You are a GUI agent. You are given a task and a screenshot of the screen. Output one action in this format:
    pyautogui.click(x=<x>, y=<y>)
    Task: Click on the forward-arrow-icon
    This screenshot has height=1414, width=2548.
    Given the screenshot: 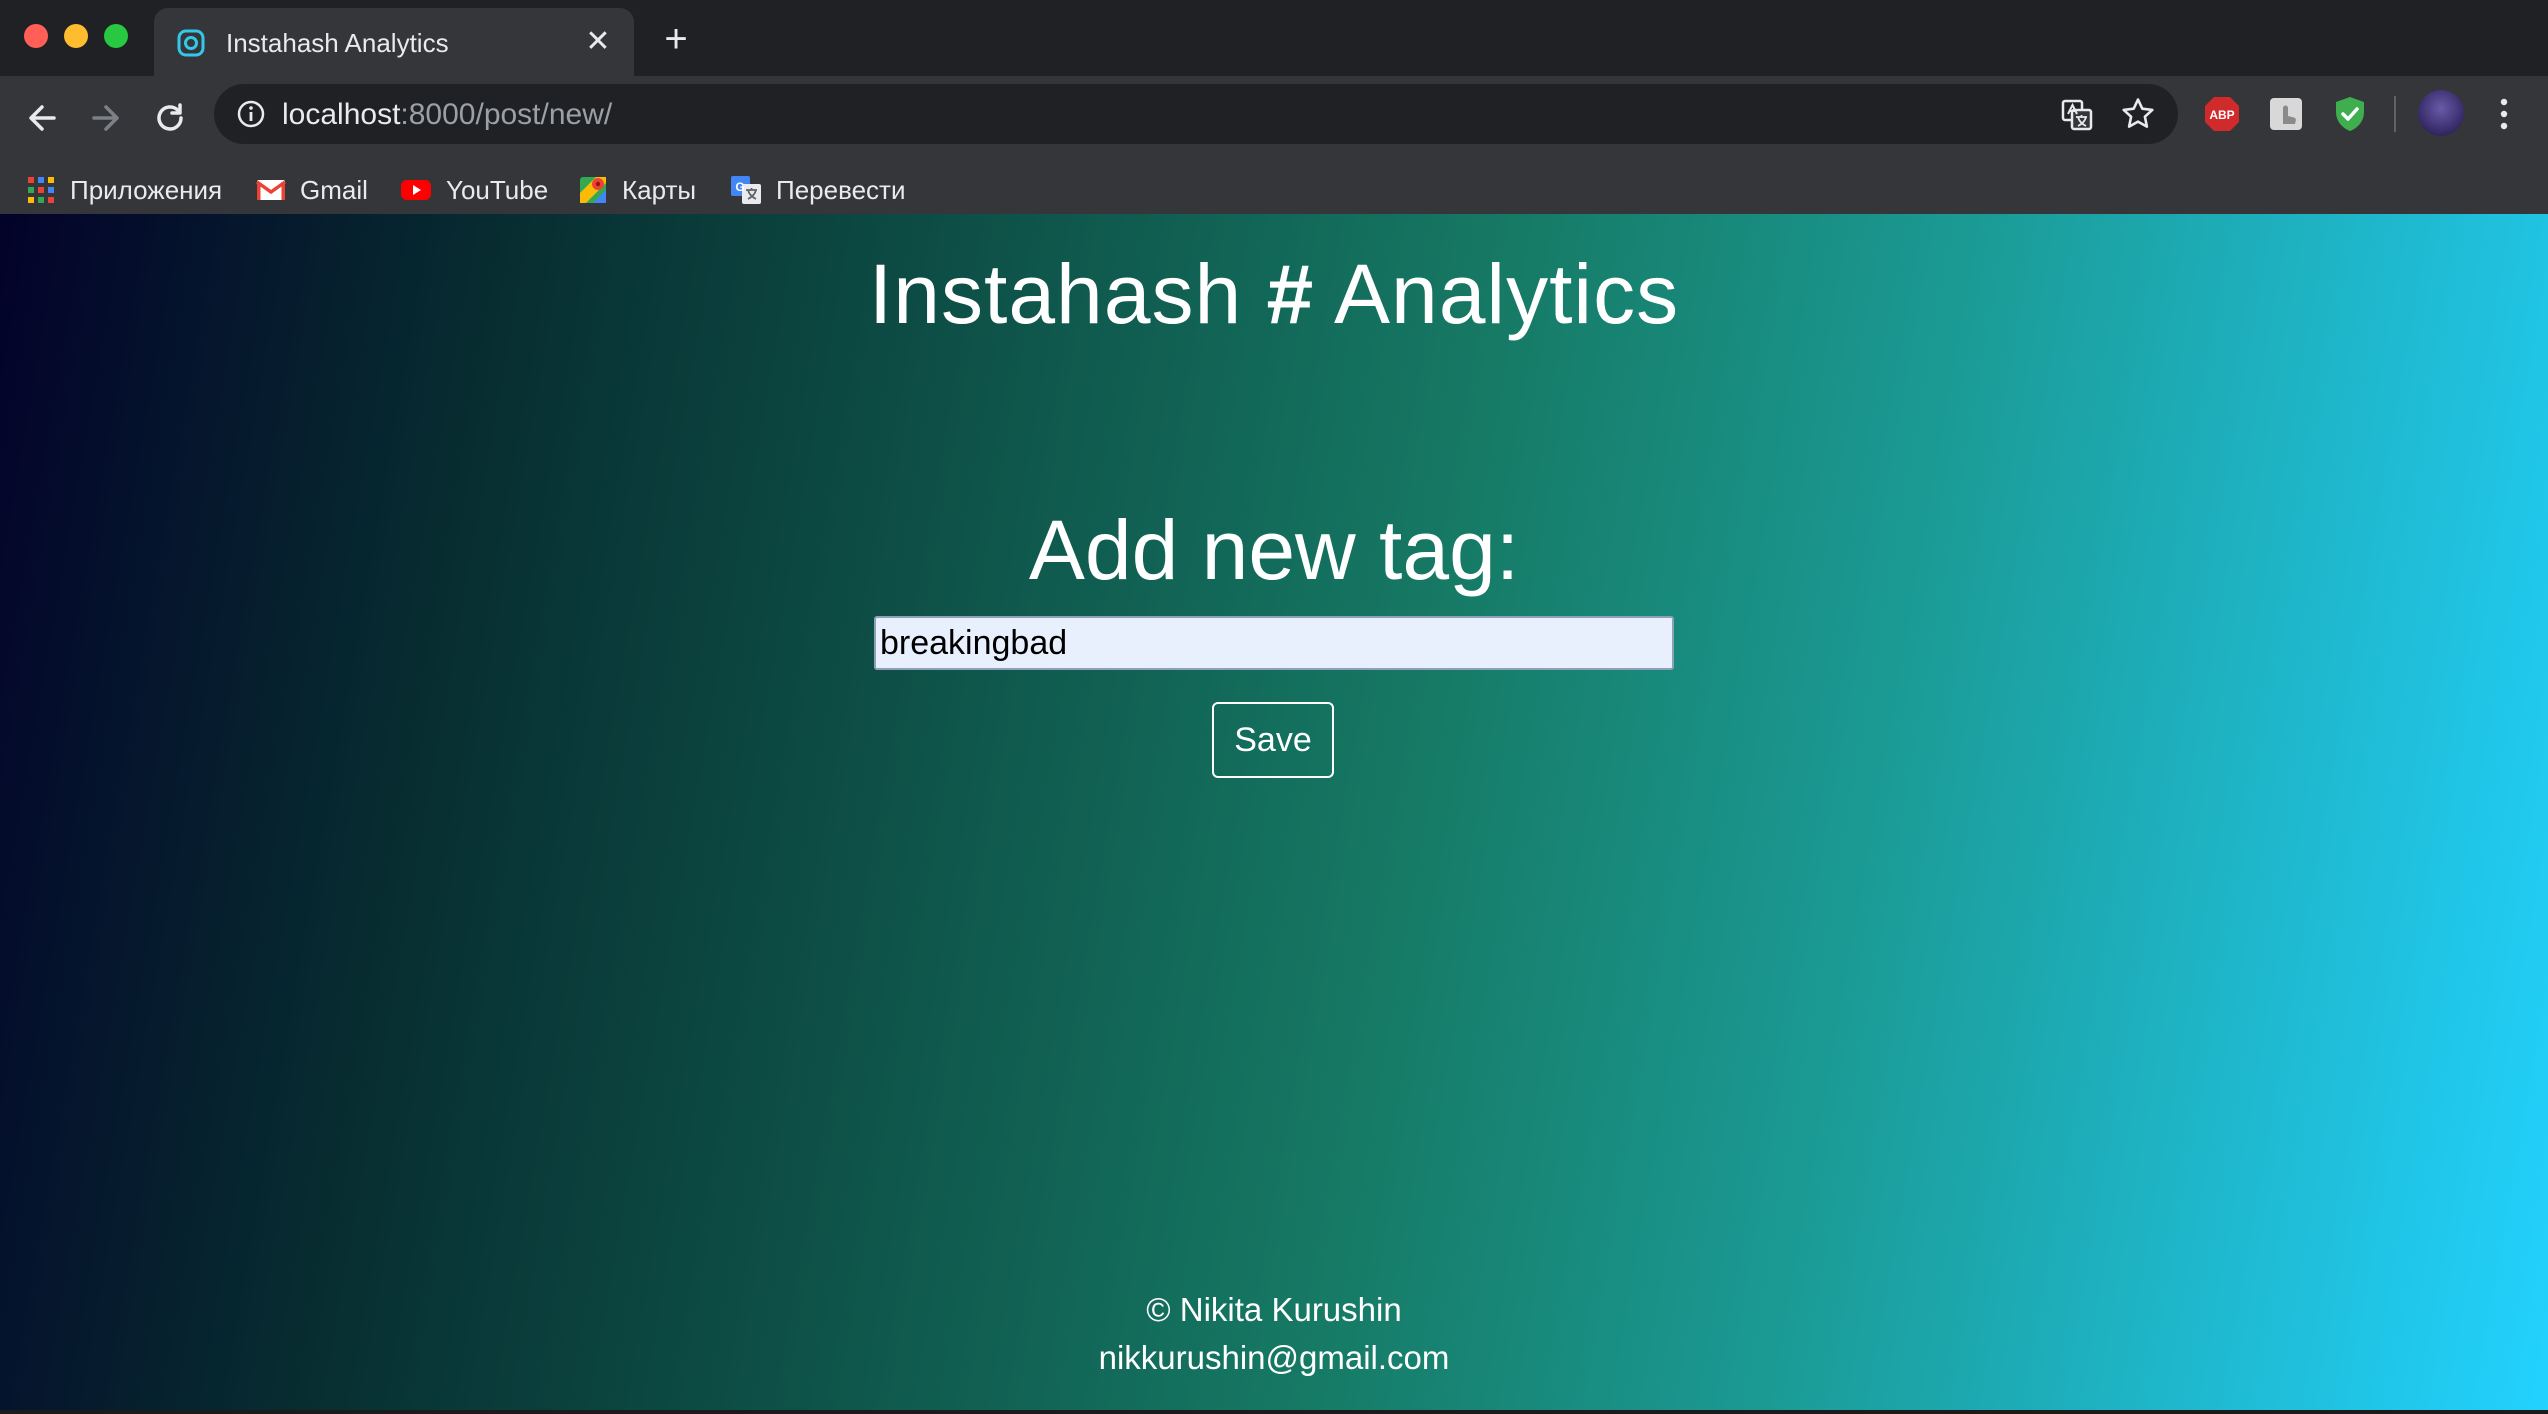 What is the action you would take?
    pyautogui.click(x=106, y=118)
    